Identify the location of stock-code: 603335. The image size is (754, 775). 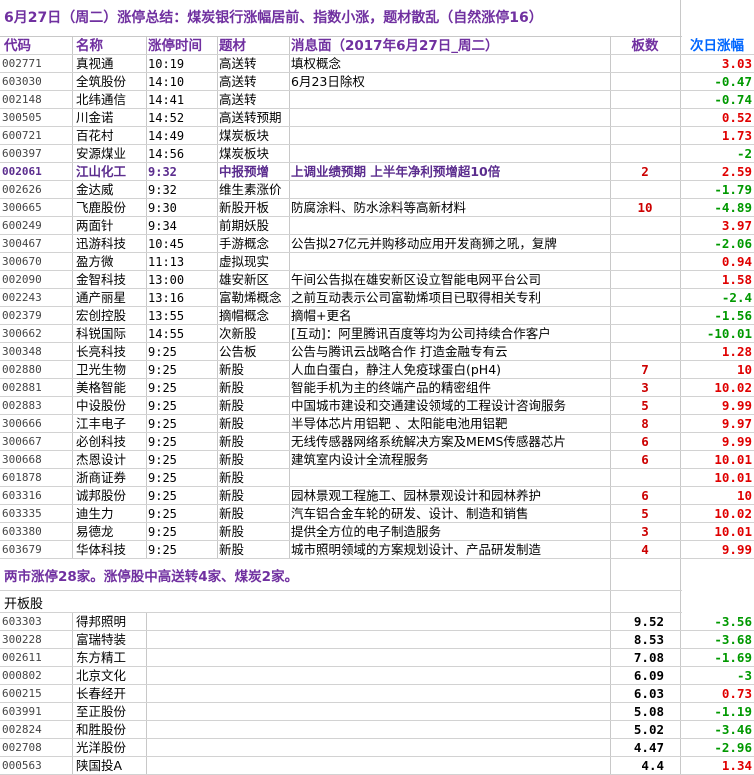
(22, 513).